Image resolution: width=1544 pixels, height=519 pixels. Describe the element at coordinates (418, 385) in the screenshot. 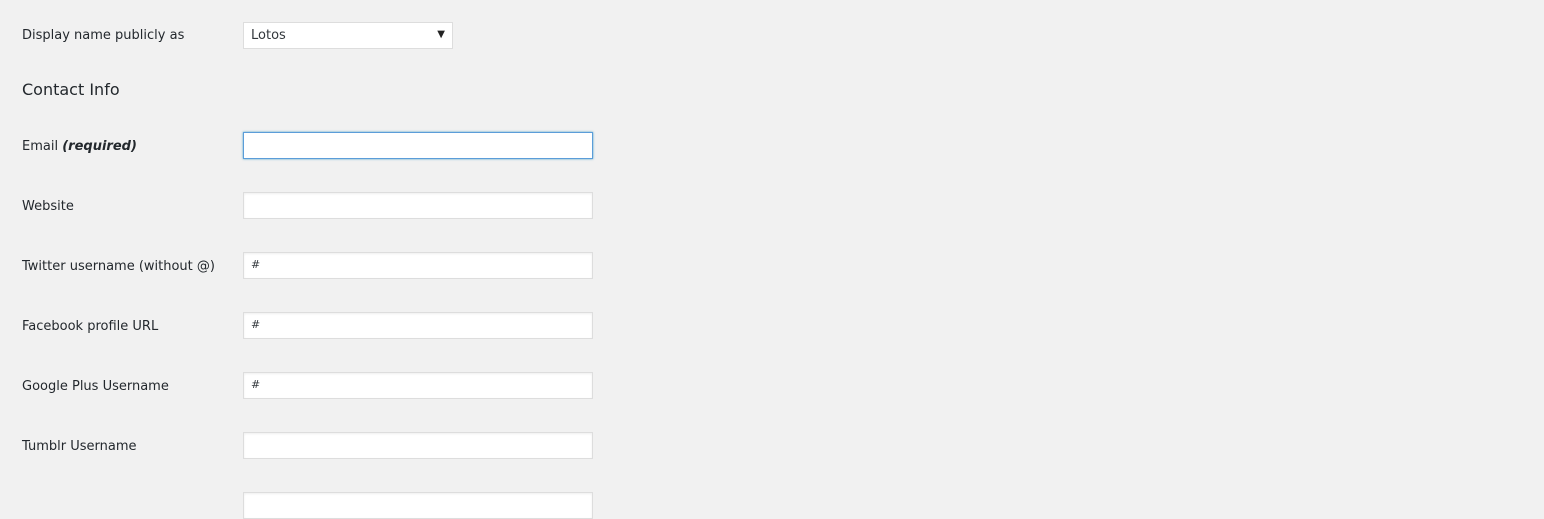

I see `google-plus-input: #` at that location.